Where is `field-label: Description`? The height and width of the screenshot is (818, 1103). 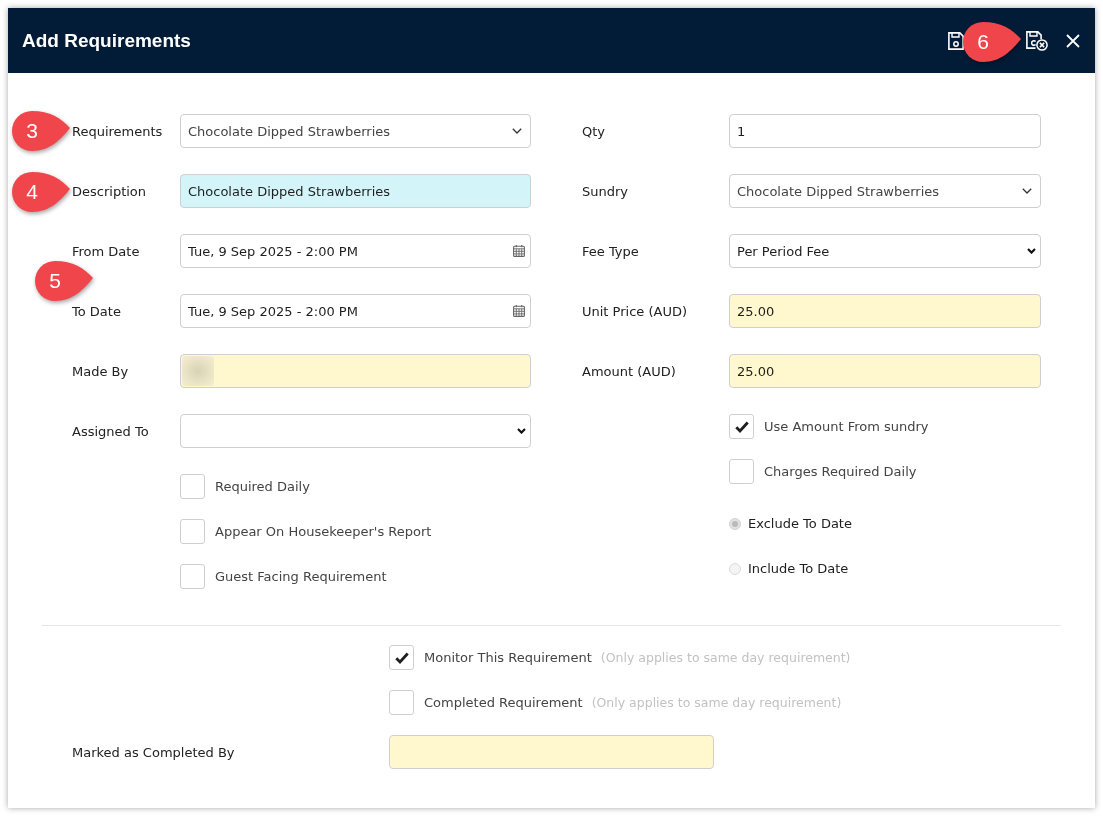
field-label: Description is located at coordinates (110, 191).